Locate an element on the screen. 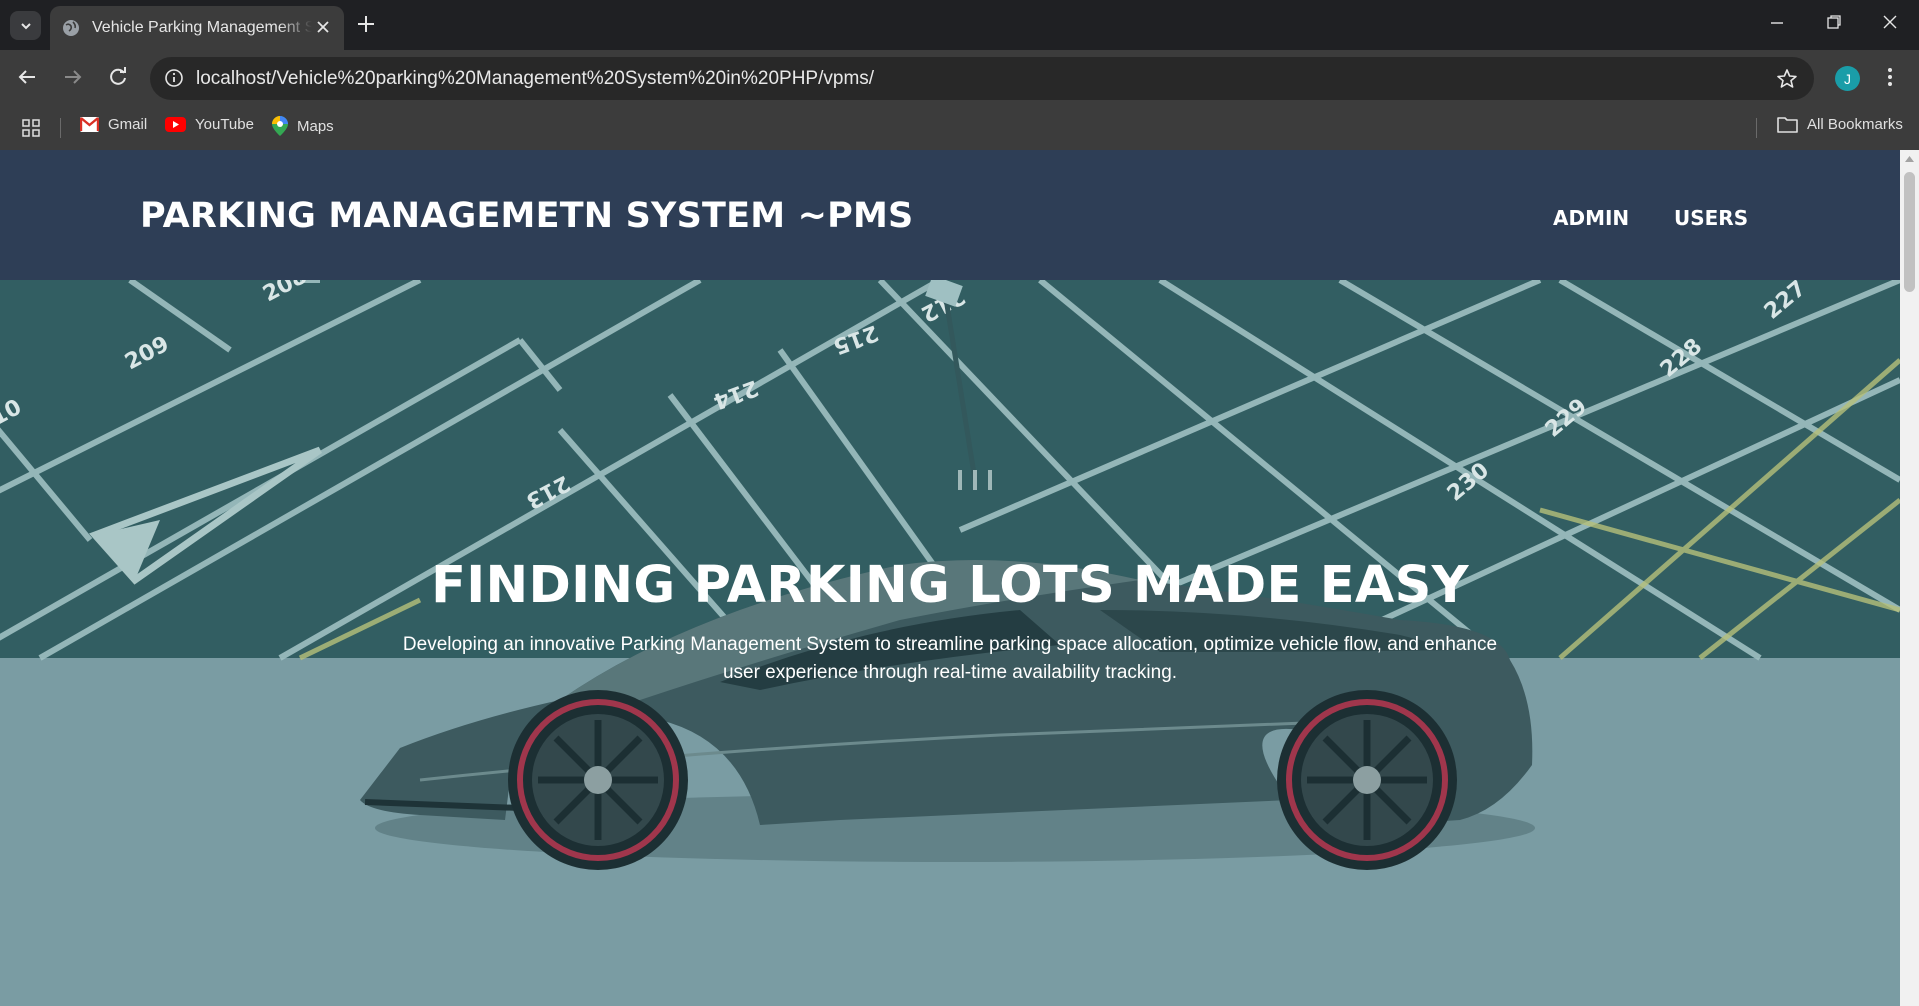  tab-strip: Vehicle Parking Management System is located at coordinates (959, 25).